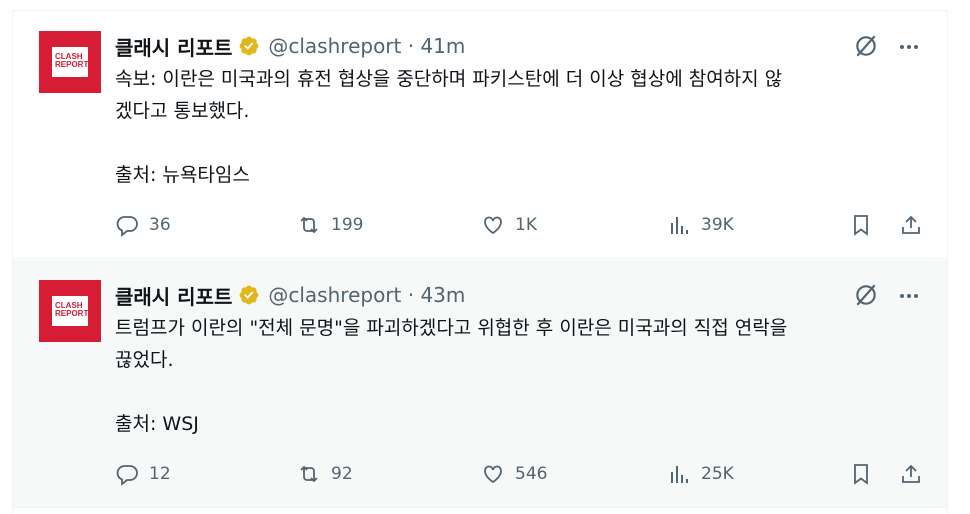 This screenshot has width=970, height=514. What do you see at coordinates (700, 474) in the screenshot?
I see `views-button: 25K` at bounding box center [700, 474].